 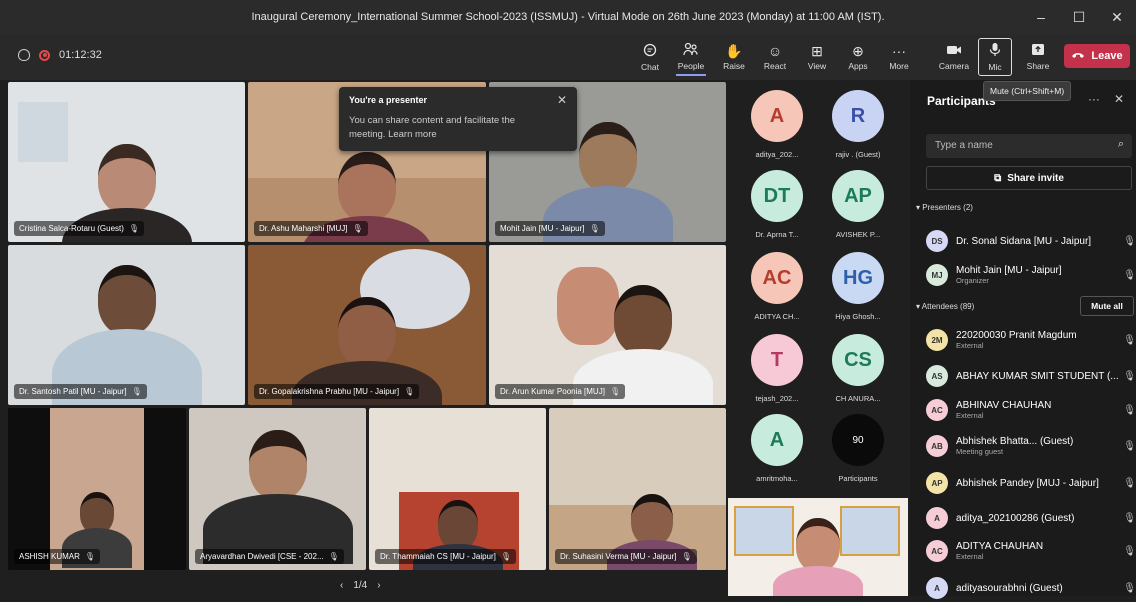 What do you see at coordinates (650, 51) in the screenshot?
I see `chat-icon` at bounding box center [650, 51].